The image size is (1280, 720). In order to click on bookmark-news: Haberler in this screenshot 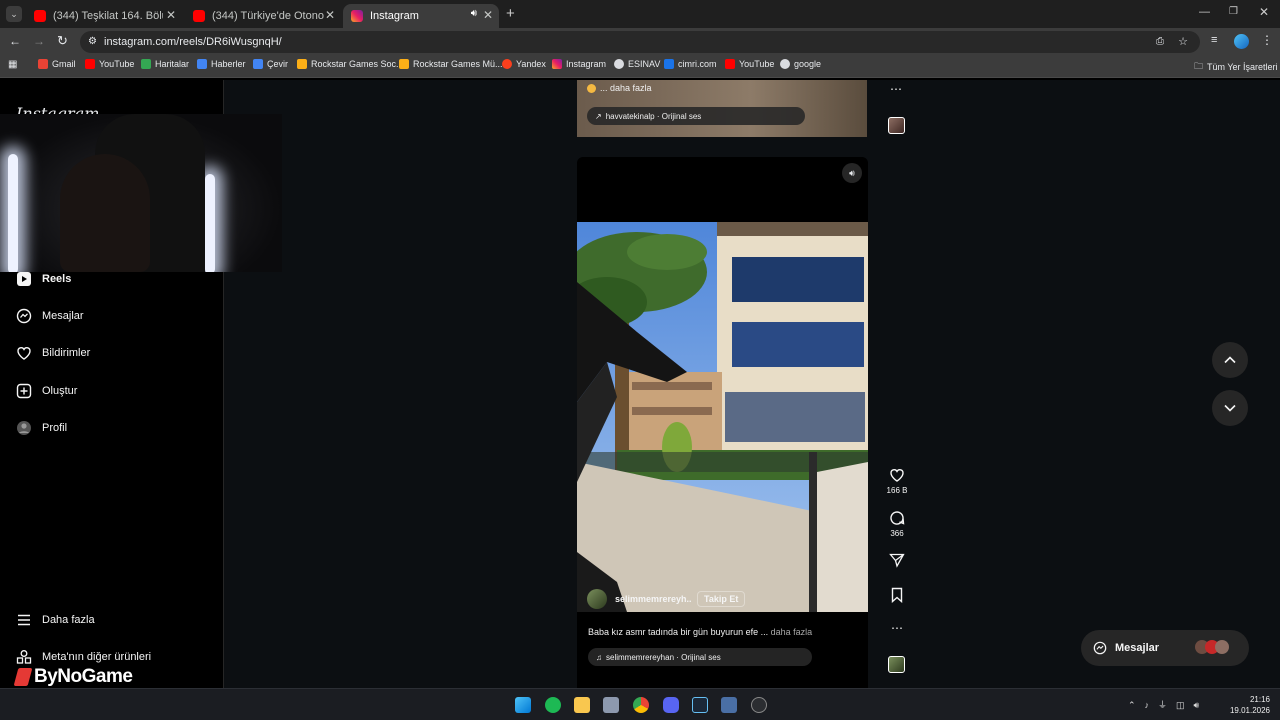, I will do `click(221, 64)`.